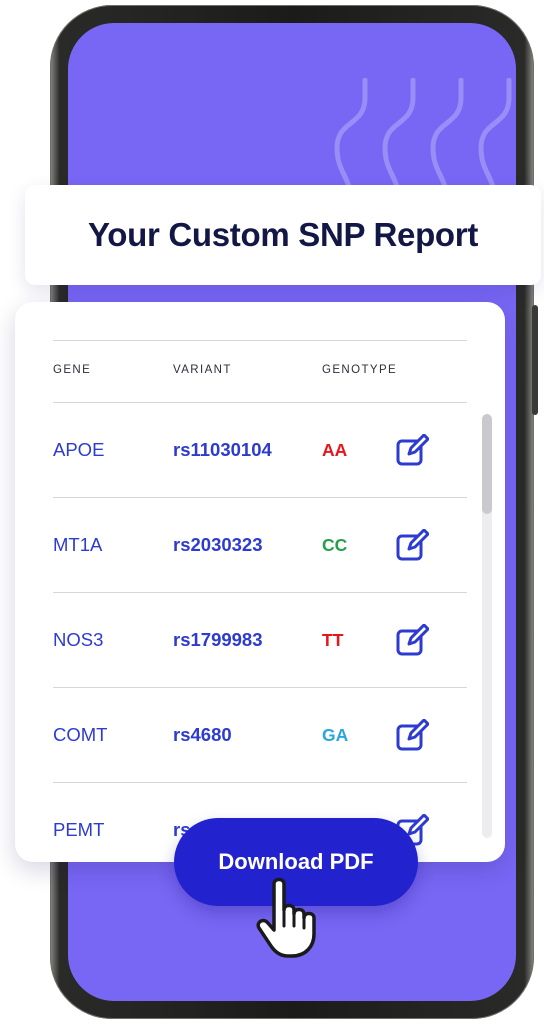 The image size is (544, 1024). I want to click on report-title-card: Your Custom SNP Report, so click(283, 235).